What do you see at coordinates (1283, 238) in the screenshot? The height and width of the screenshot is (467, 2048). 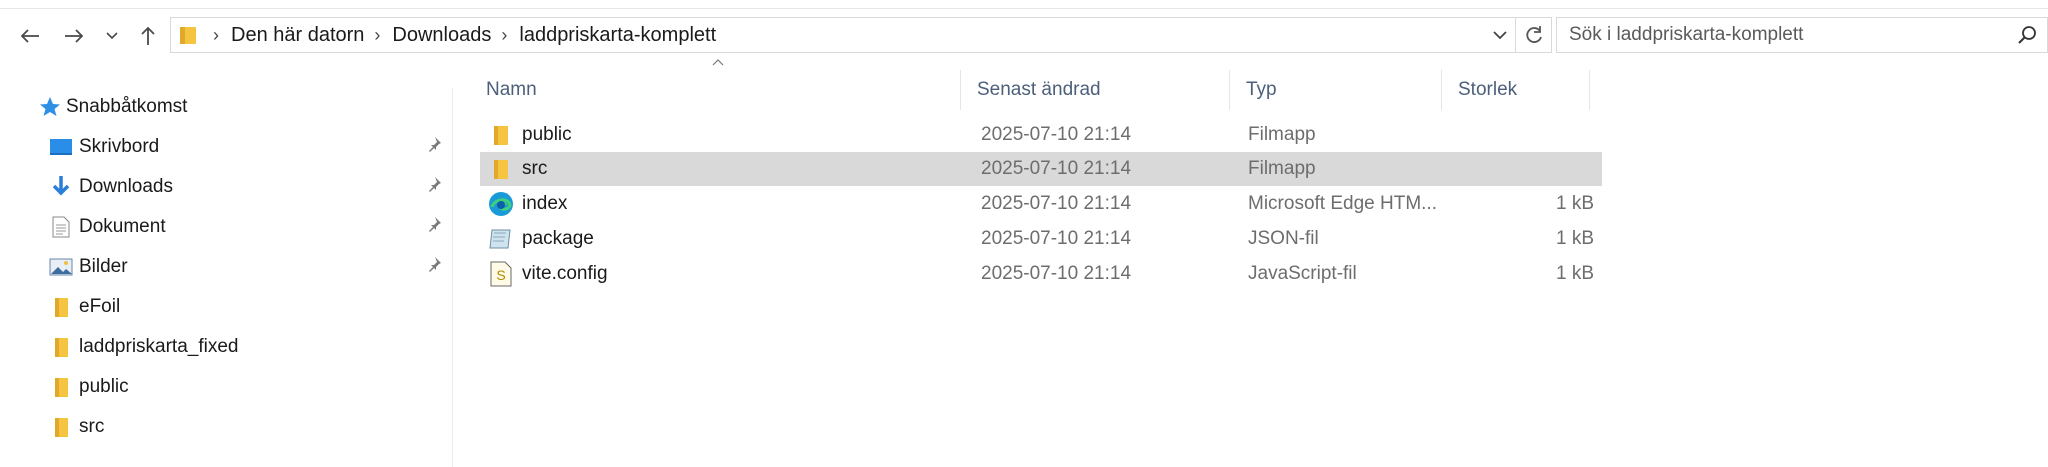 I see `file-type: JSON-fil` at bounding box center [1283, 238].